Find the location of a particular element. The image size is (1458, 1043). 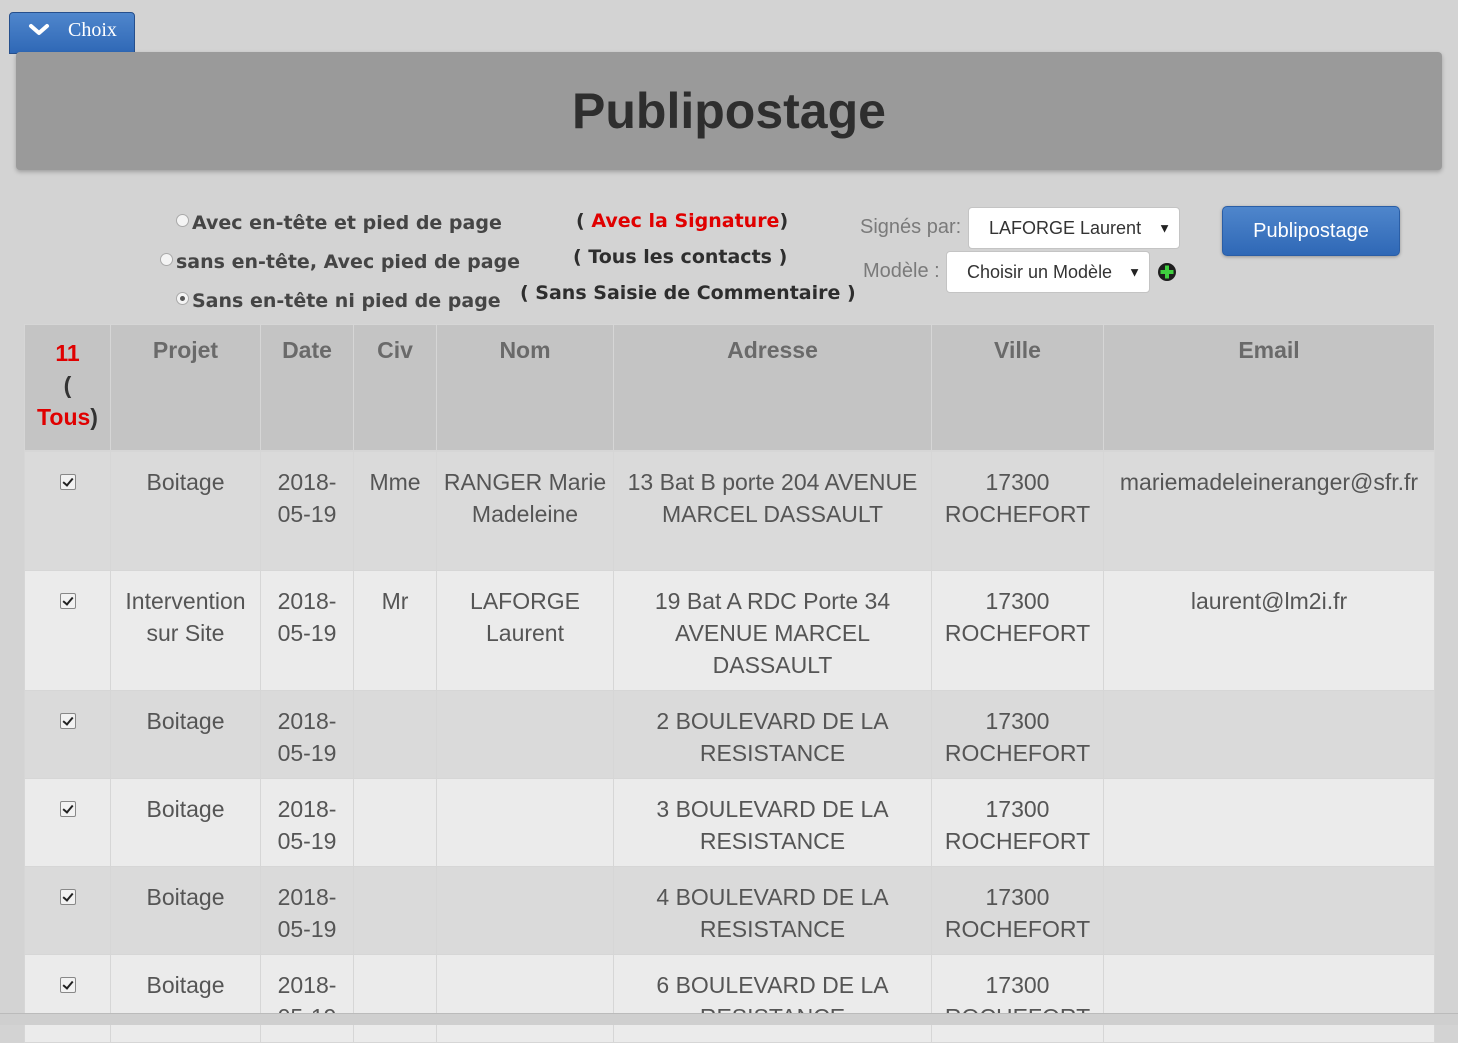

select-all-header: 11 ( Tous) is located at coordinates (67, 388).